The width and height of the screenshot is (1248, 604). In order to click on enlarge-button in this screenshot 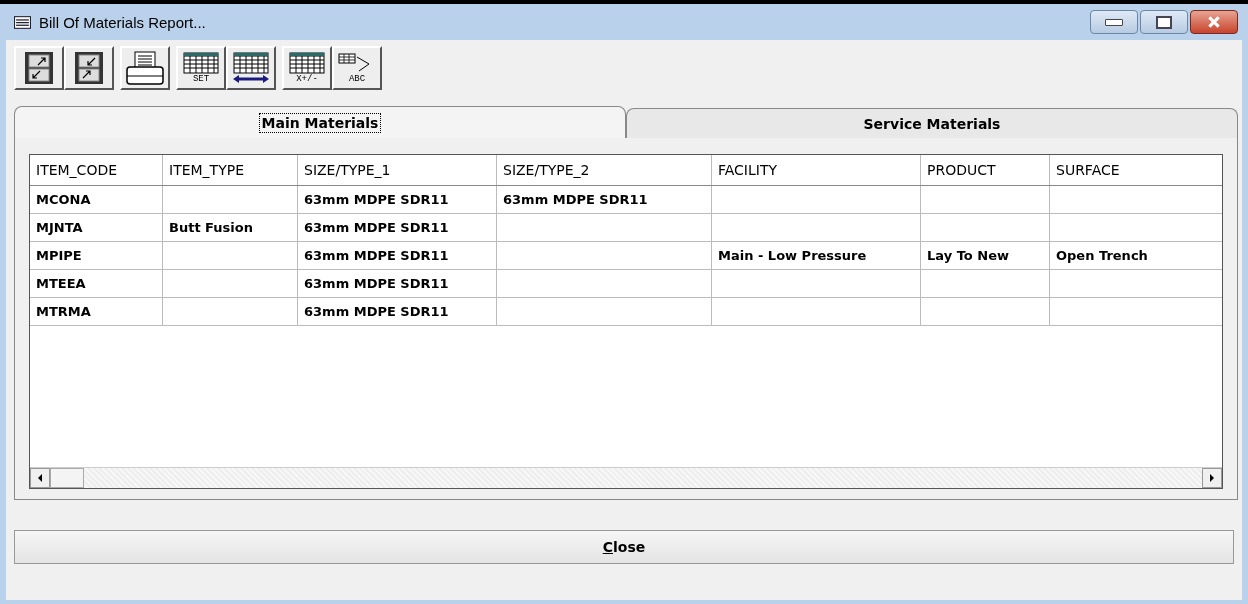, I will do `click(39, 68)`.